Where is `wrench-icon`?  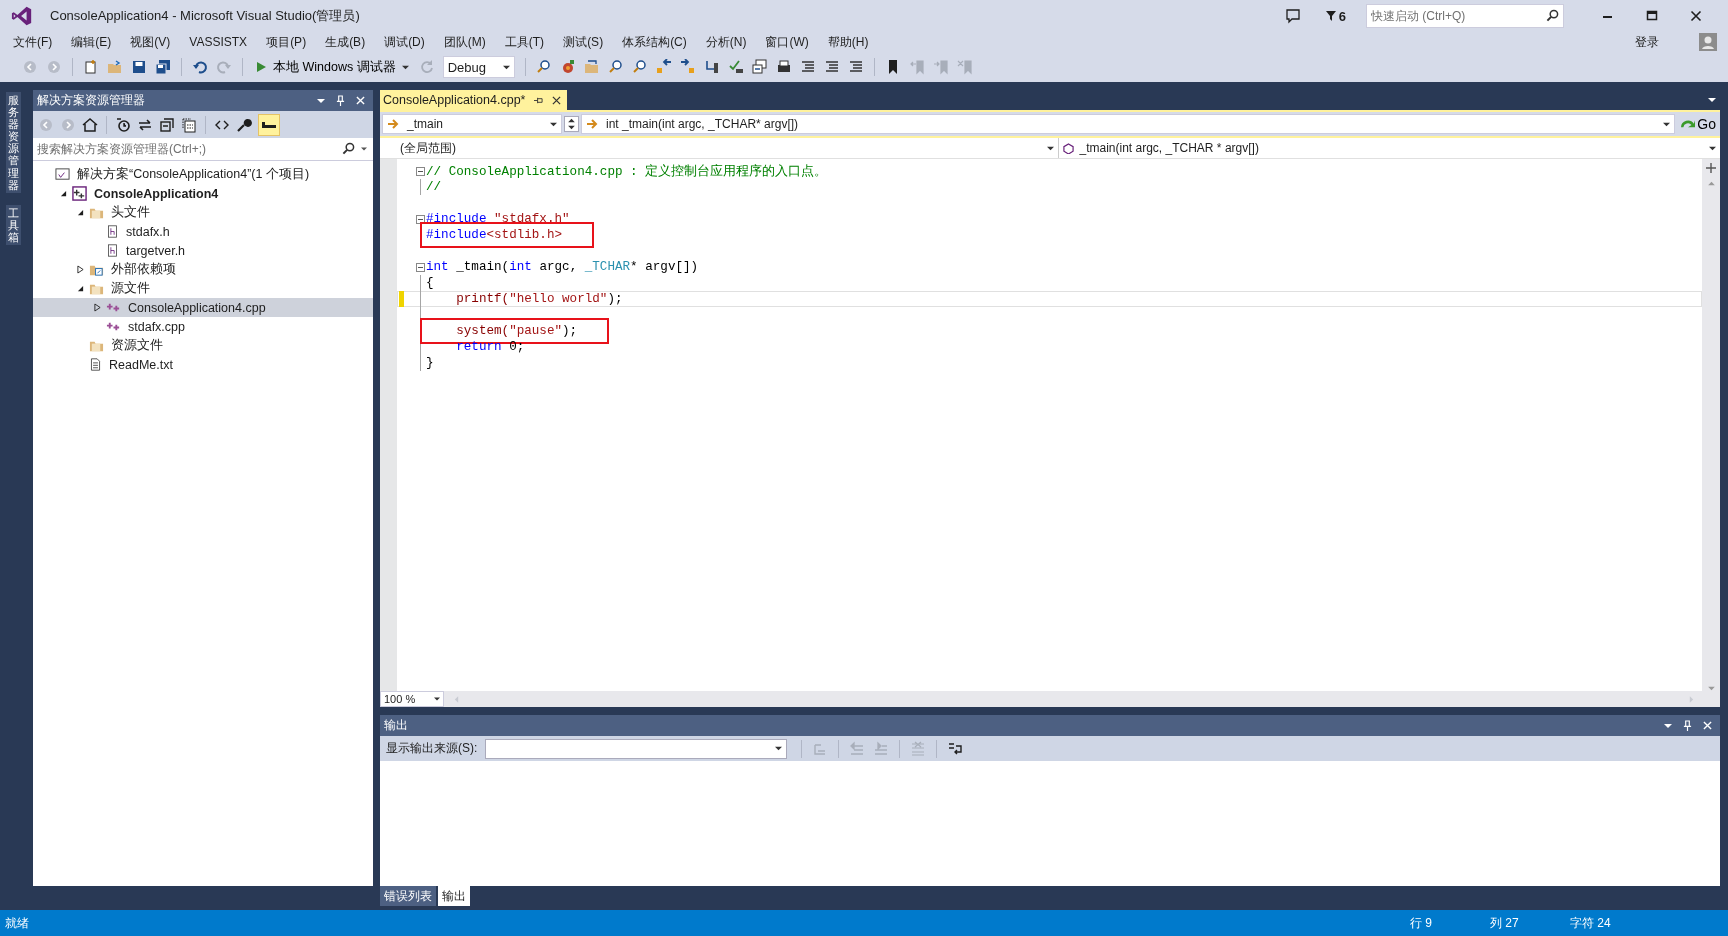
wrench-icon is located at coordinates (244, 124).